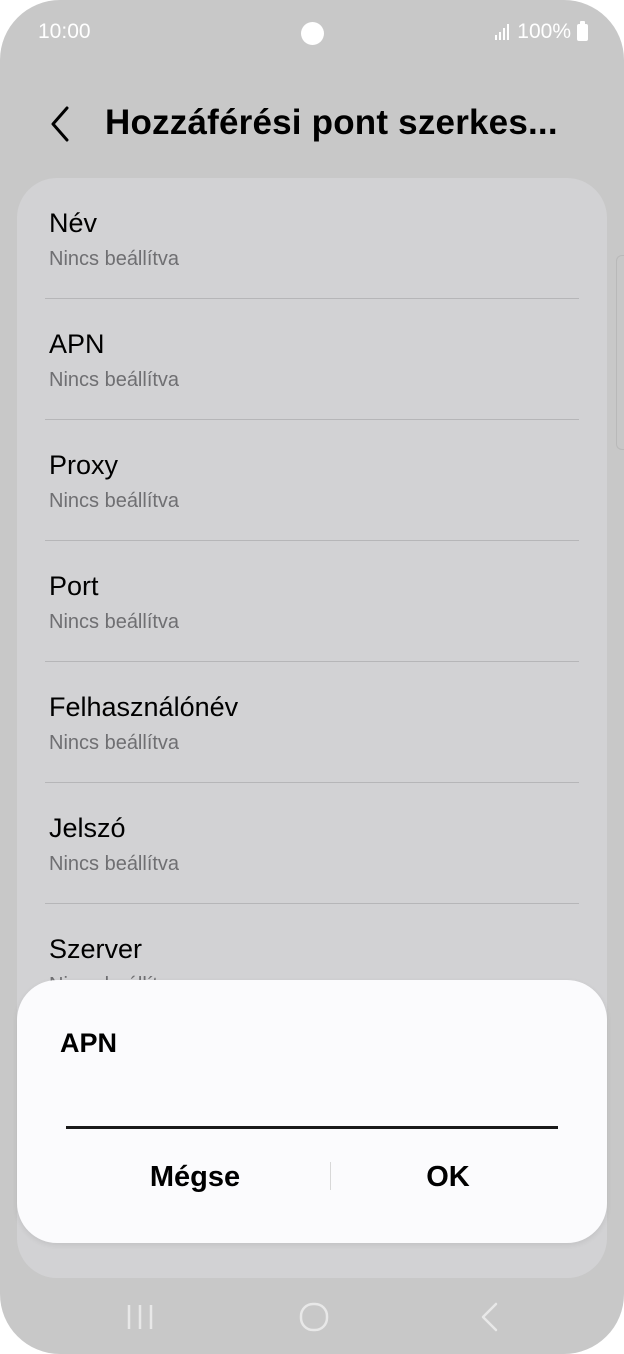 The height and width of the screenshot is (1354, 624). Describe the element at coordinates (73, 223) in the screenshot. I see `item-label: Név` at that location.